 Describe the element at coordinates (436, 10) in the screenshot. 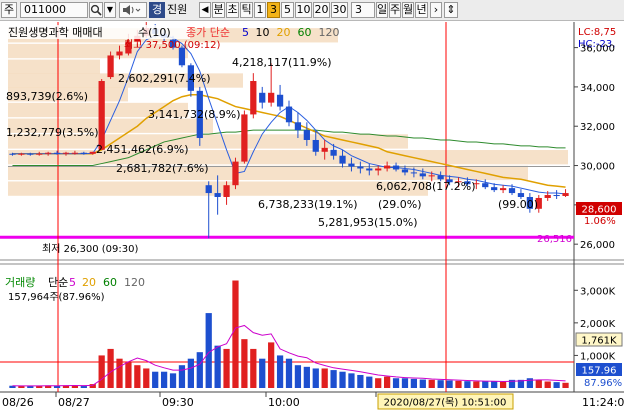

I see `next-arrow-icon: ›` at that location.